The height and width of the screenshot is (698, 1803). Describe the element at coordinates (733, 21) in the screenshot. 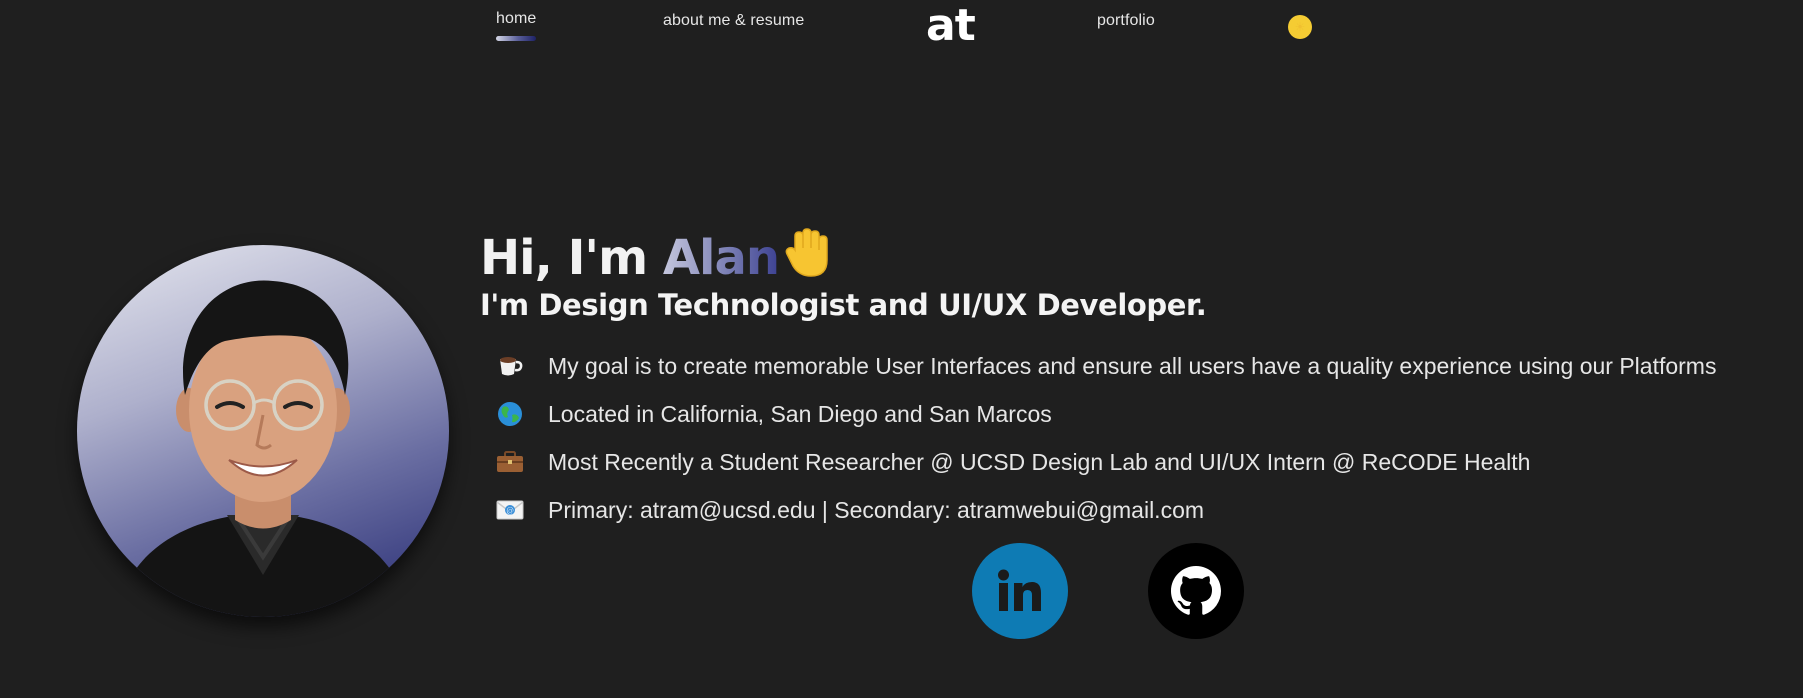

I see `nav-about-resume-link: about me & resume` at that location.